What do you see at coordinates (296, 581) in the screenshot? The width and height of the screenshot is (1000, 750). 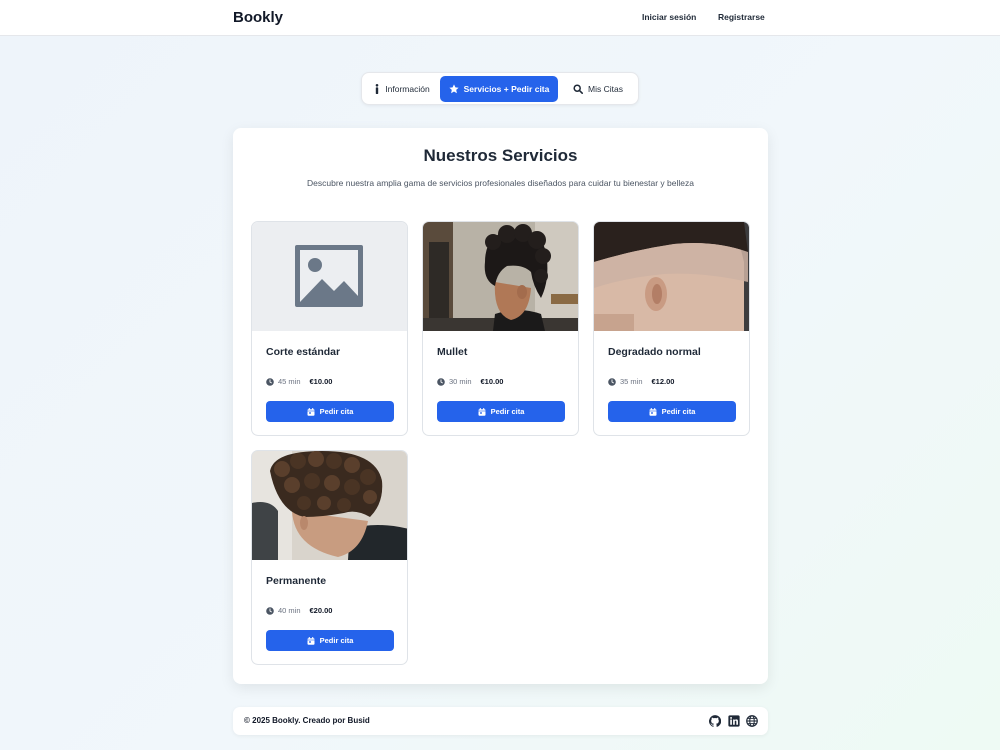 I see `service-name: Permanente` at bounding box center [296, 581].